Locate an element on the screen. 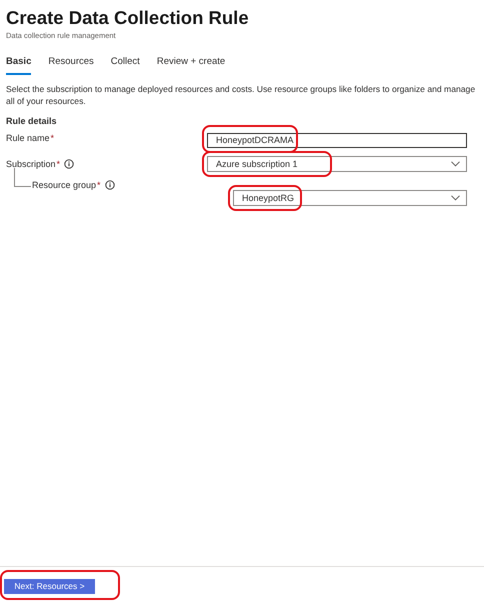 Image resolution: width=484 pixels, height=603 pixels. rule-name-input: HoneypotDCRAMA is located at coordinates (337, 140).